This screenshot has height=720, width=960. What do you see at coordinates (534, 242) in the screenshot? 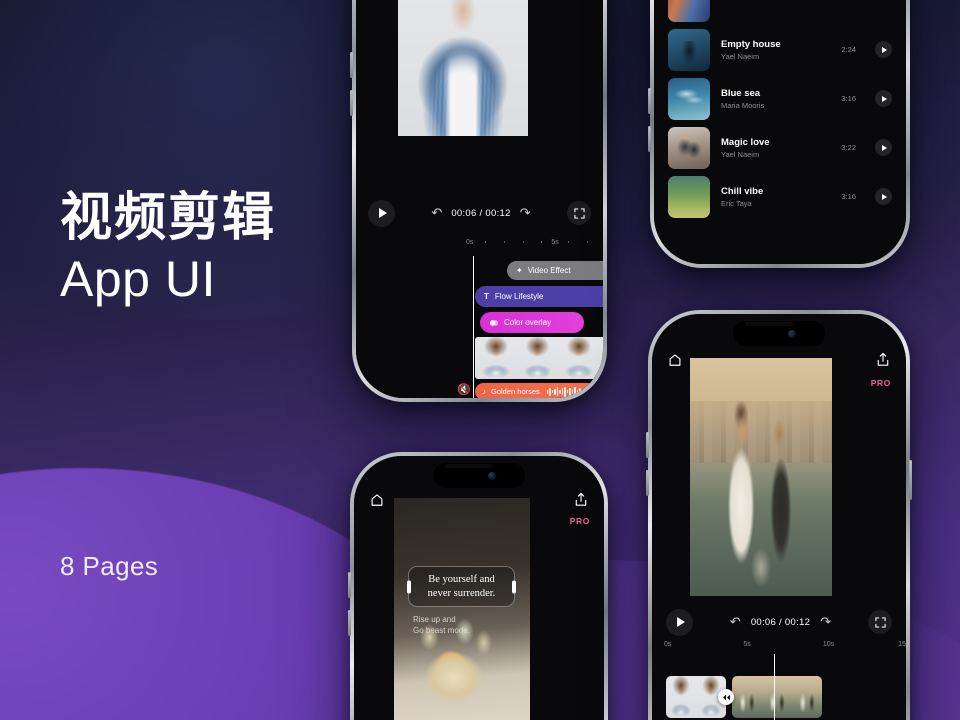
I see `timeline-ruler: 0s 5s` at bounding box center [534, 242].